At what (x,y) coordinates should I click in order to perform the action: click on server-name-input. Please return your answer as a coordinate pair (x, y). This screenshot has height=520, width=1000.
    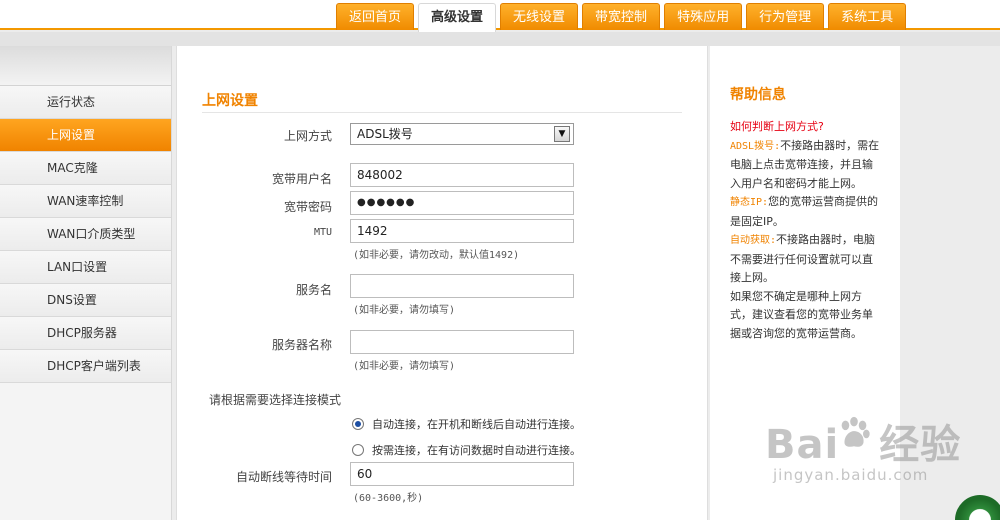
    Looking at the image, I should click on (462, 342).